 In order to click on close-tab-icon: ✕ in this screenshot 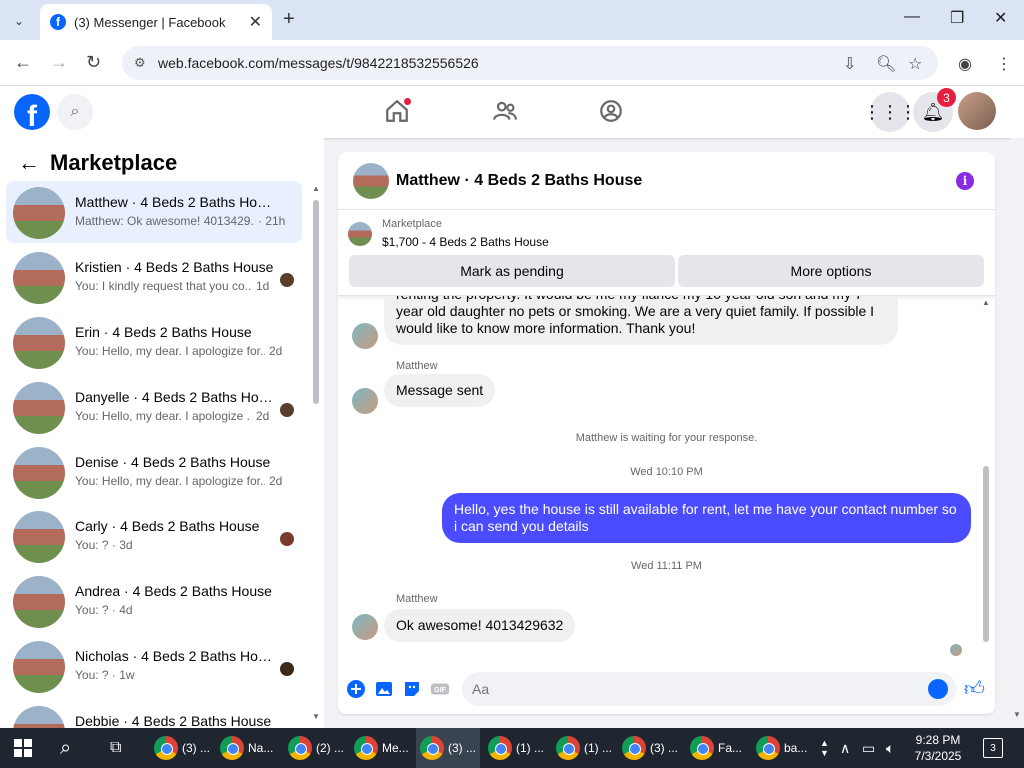, I will do `click(255, 22)`.